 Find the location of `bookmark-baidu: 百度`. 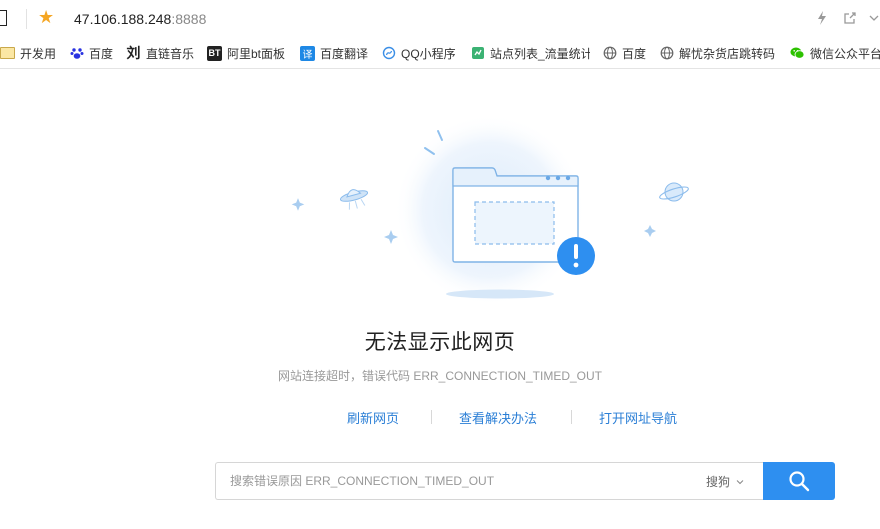

bookmark-baidu: 百度 is located at coordinates (91, 53).